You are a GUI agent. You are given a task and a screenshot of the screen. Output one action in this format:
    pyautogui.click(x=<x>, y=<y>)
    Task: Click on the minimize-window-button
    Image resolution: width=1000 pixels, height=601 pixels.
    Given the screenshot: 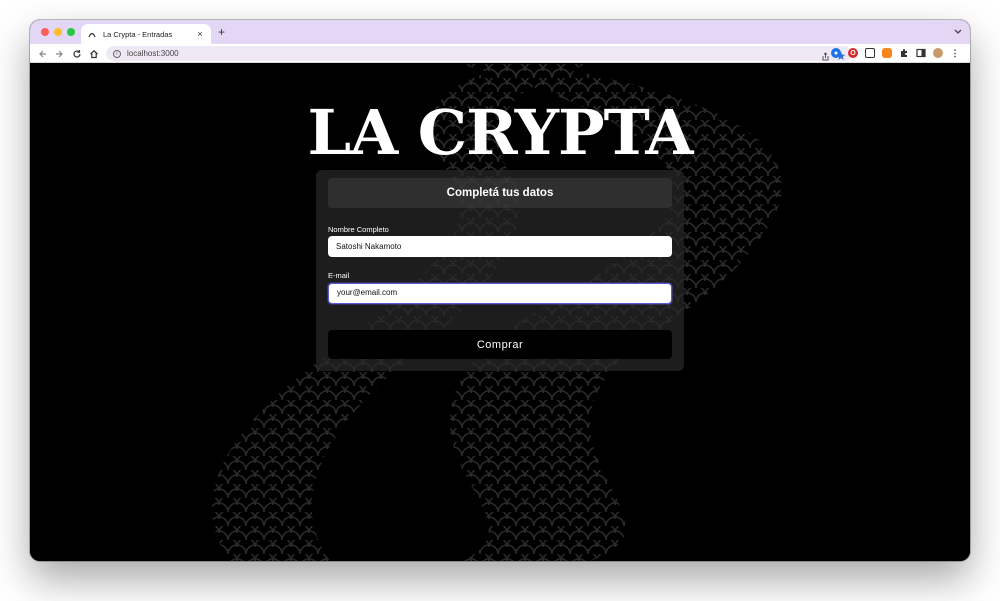 What is the action you would take?
    pyautogui.click(x=58, y=32)
    